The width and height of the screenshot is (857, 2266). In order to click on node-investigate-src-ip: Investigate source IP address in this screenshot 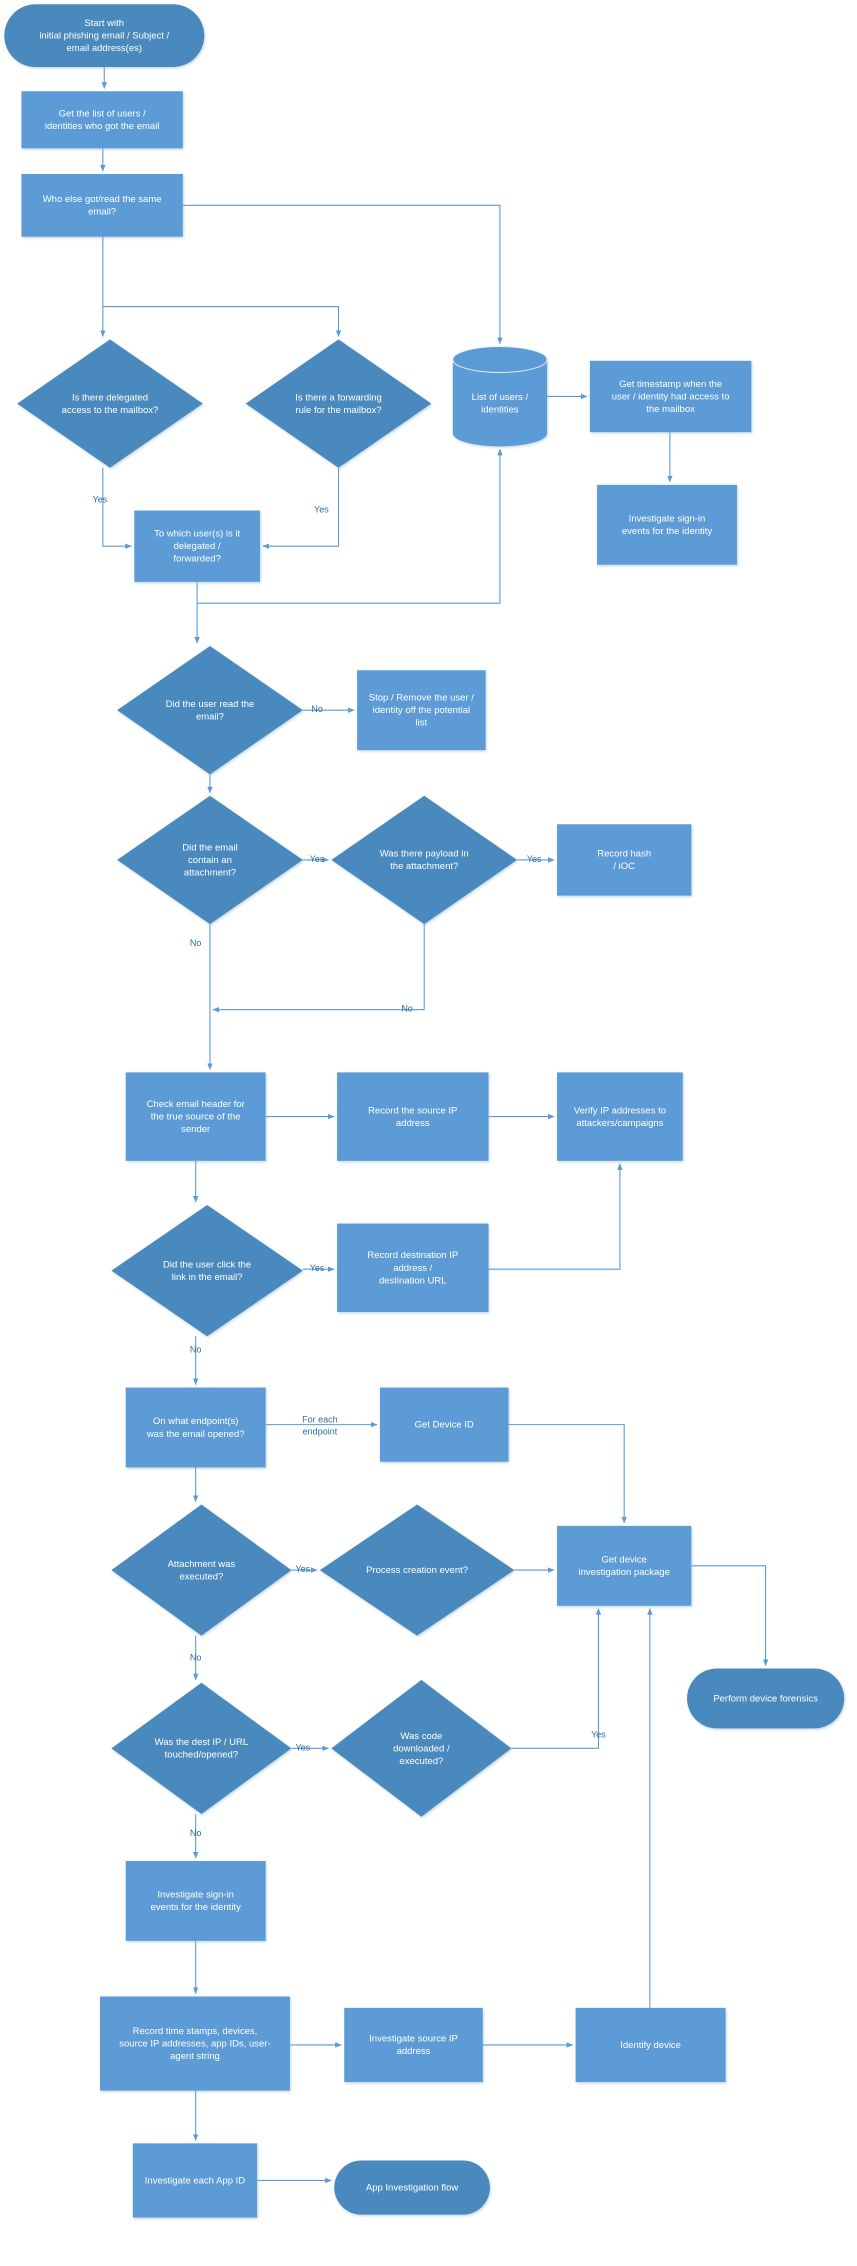, I will do `click(413, 2045)`.